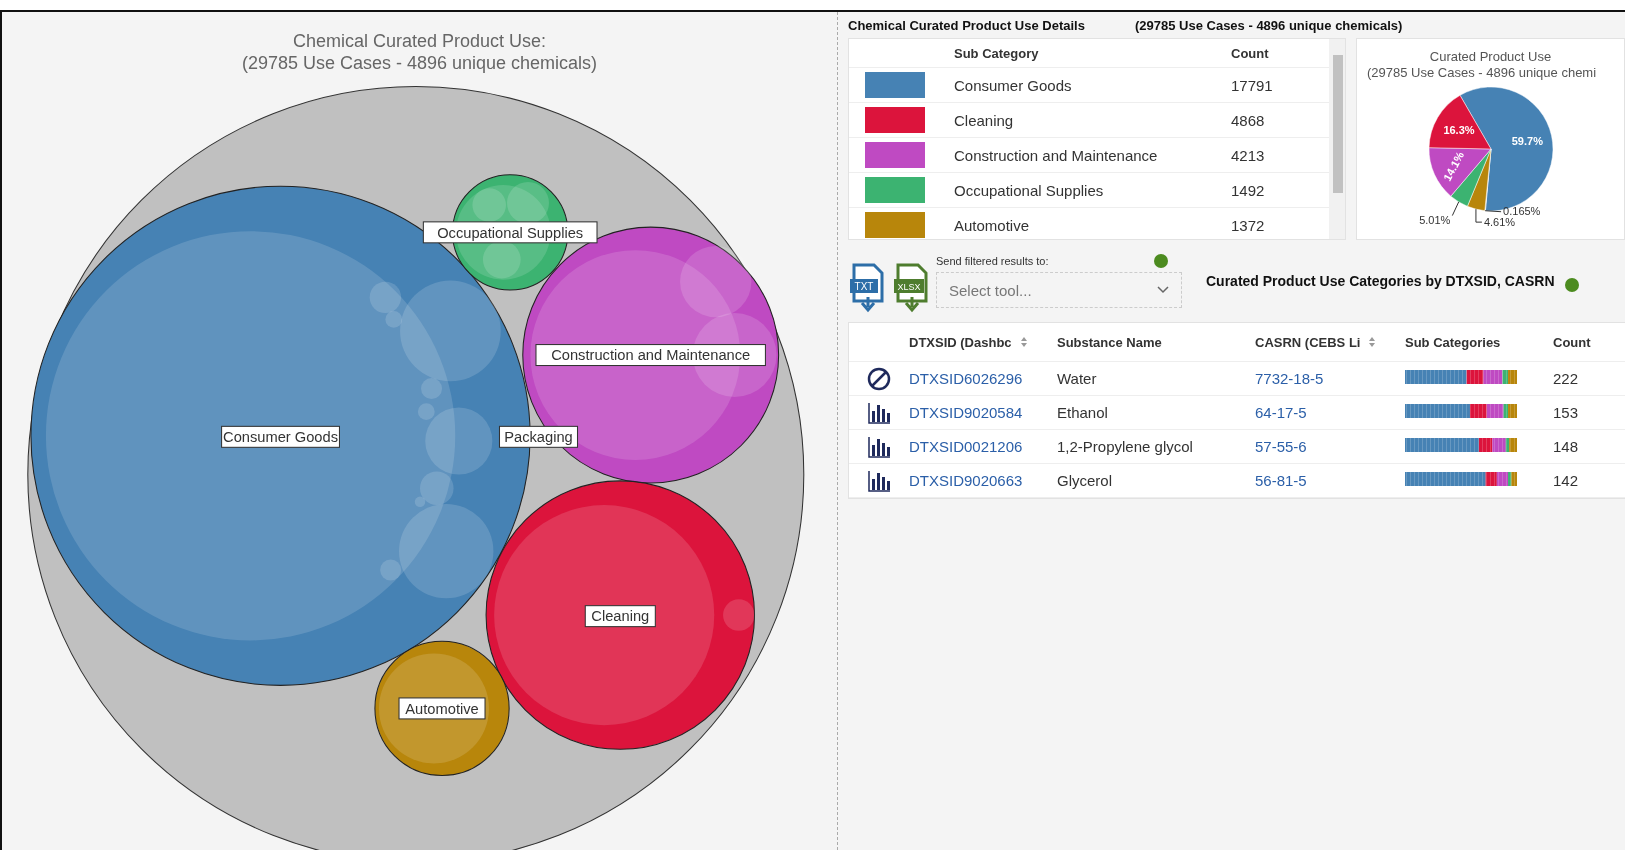 The image size is (1625, 850). I want to click on value-label: 0.165%, so click(1521, 210).